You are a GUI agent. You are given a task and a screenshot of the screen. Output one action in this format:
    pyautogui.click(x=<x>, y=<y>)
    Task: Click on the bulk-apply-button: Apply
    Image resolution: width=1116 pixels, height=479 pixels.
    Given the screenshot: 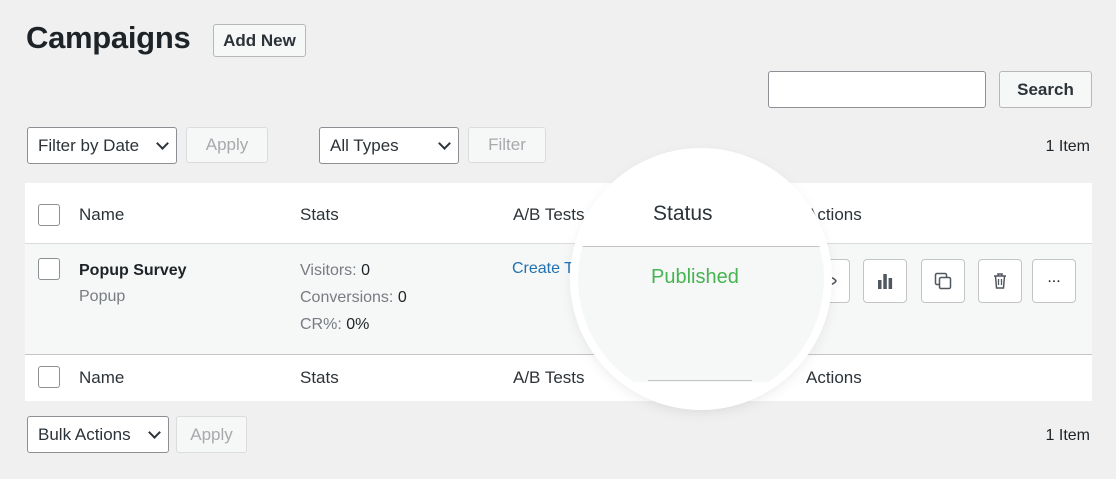 What is the action you would take?
    pyautogui.click(x=211, y=434)
    